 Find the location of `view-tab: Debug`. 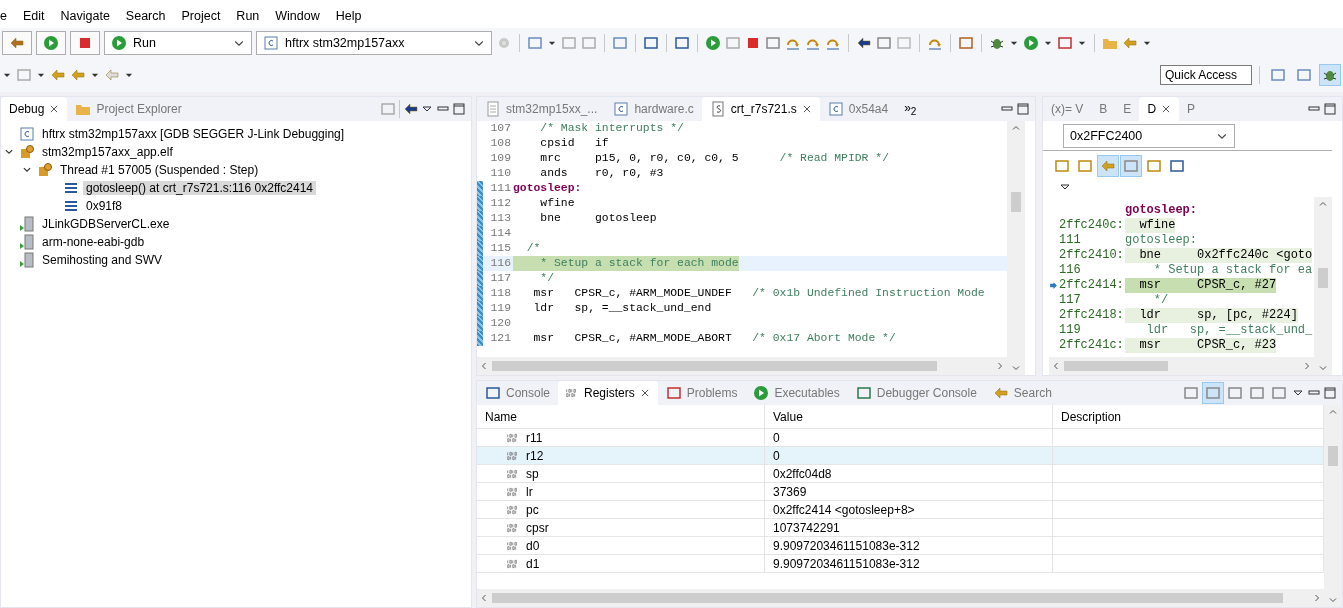

view-tab: Debug is located at coordinates (34, 109).